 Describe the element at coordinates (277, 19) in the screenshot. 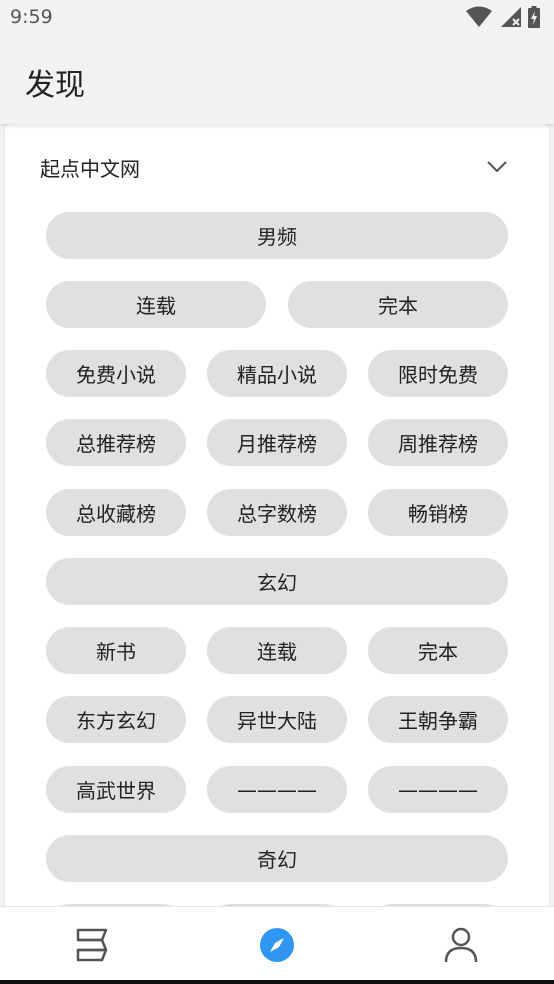

I see `status-bar: 9:59` at that location.